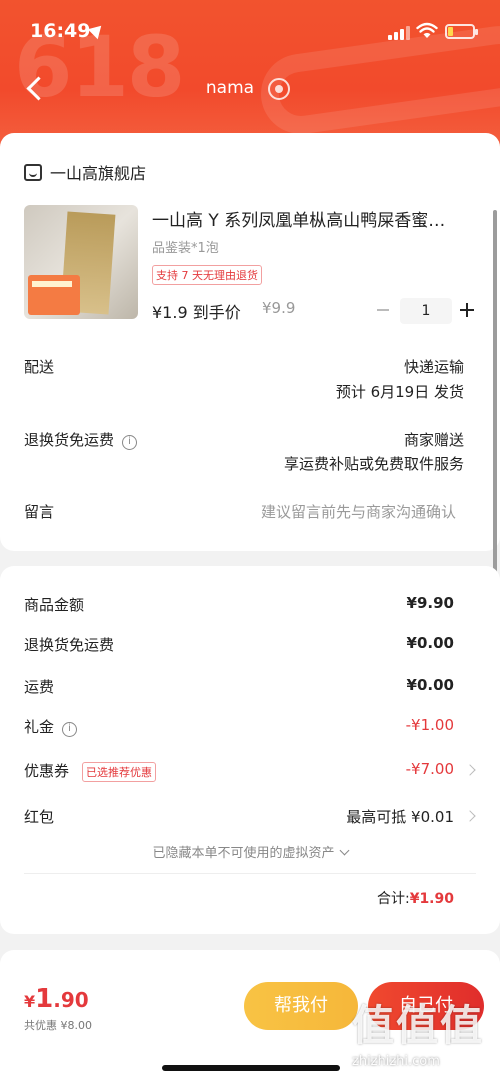 The width and height of the screenshot is (500, 1082). Describe the element at coordinates (399, 392) in the screenshot. I see `delivery-eta: 预计 6月19日 发货` at that location.